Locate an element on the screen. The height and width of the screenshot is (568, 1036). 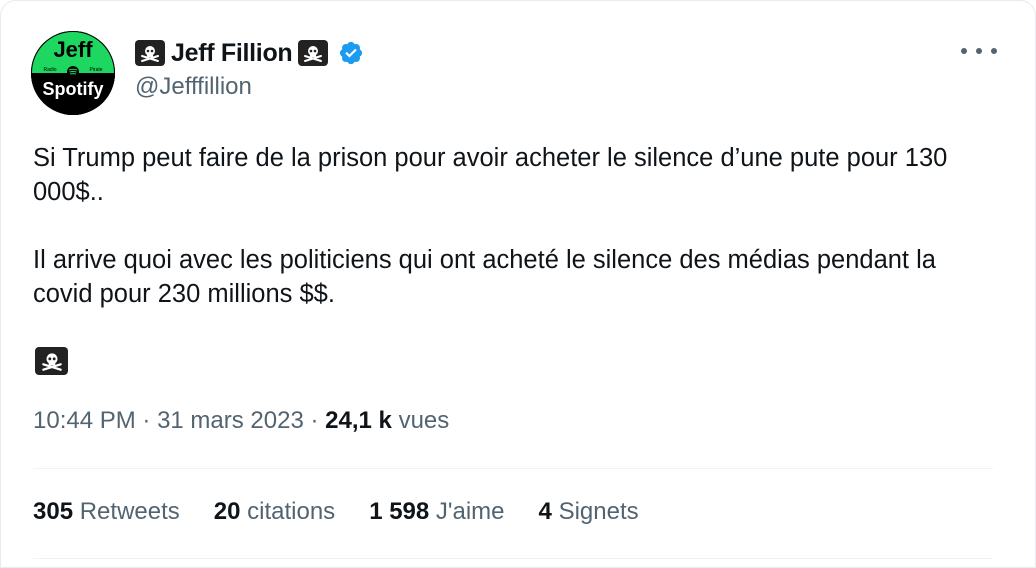
retweets-count: 305 is located at coordinates (53, 511).